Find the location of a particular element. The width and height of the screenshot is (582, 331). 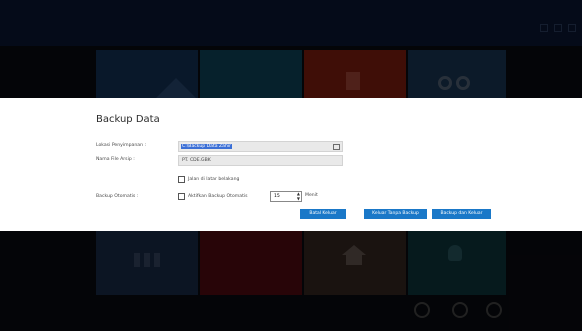

stepper-arrows-icon: ▲ ▼ is located at coordinates (298, 196).